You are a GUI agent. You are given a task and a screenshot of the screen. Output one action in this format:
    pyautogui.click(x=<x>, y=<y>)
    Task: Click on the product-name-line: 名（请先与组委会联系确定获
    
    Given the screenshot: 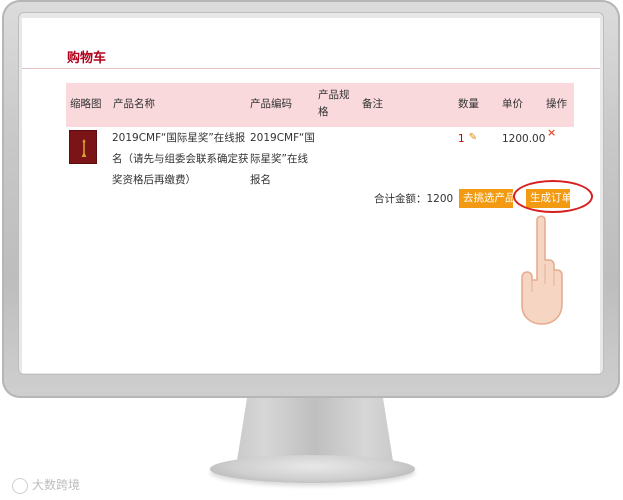 What is the action you would take?
    pyautogui.click(x=180, y=159)
    